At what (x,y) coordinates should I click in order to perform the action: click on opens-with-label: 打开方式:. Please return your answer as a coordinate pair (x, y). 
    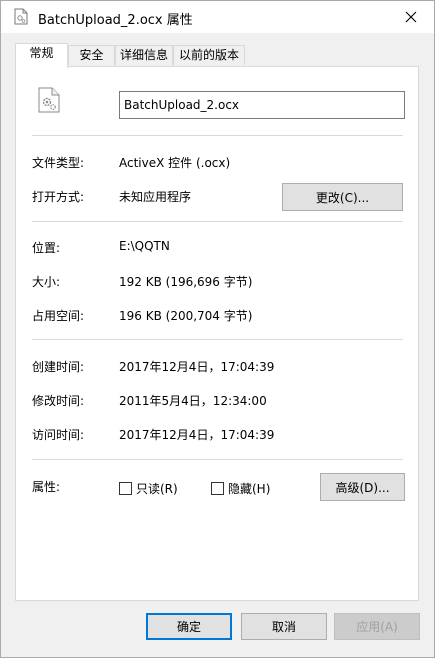
    Looking at the image, I should click on (58, 197).